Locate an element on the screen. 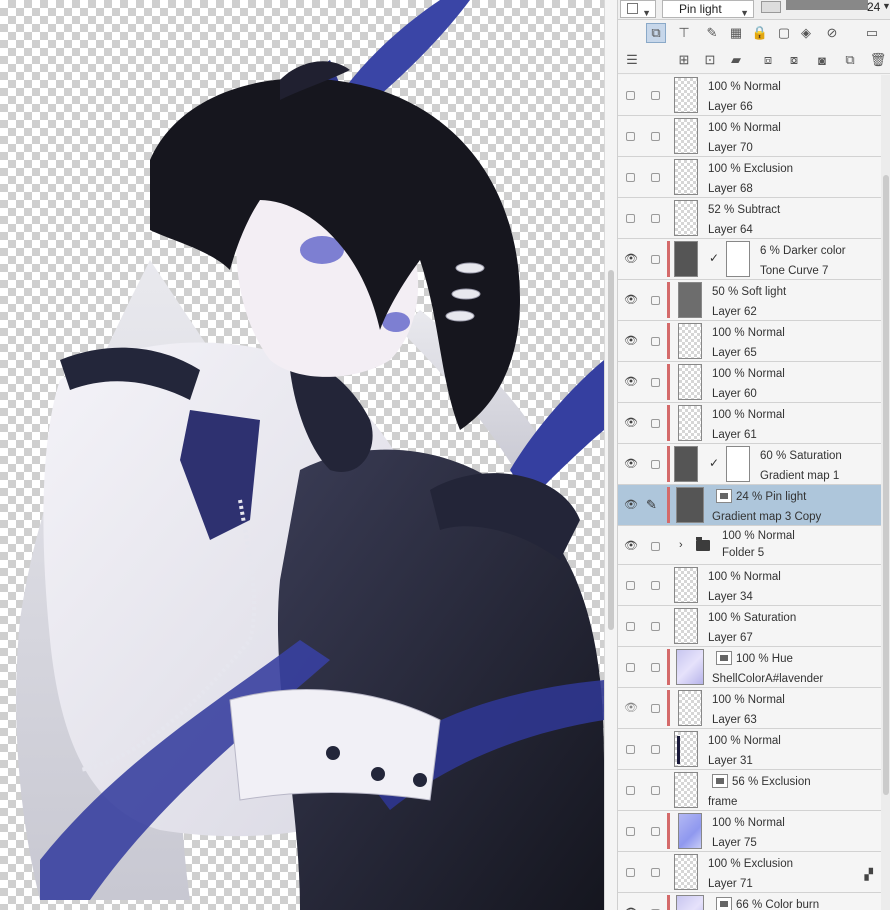 The height and width of the screenshot is (910, 890). delete-layer-icon: 🗑 is located at coordinates (878, 60).